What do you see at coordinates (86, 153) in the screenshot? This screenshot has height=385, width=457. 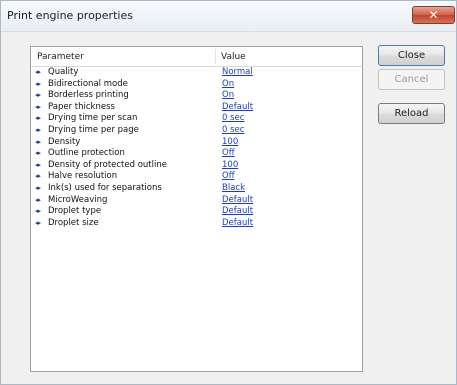 I see `parameter-name: Outline protection` at bounding box center [86, 153].